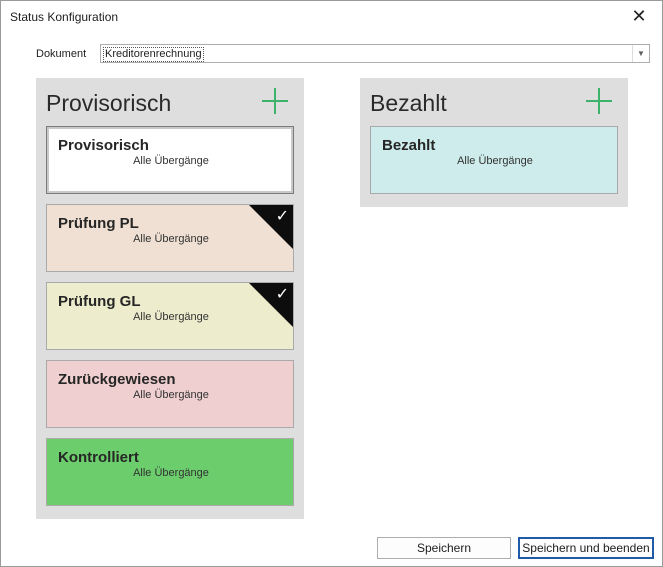  Describe the element at coordinates (153, 54) in the screenshot. I see `document-select-value: Kreditorenrechnung` at that location.